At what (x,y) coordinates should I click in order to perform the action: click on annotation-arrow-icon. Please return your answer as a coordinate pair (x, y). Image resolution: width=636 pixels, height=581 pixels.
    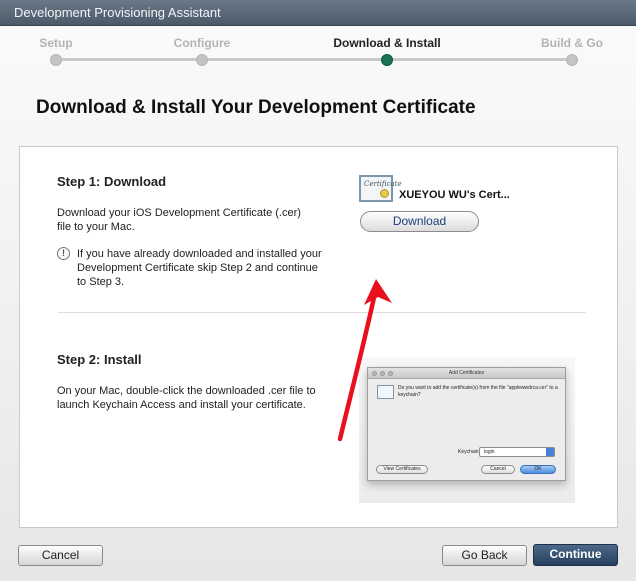
    Looking at the image, I should click on (364, 360).